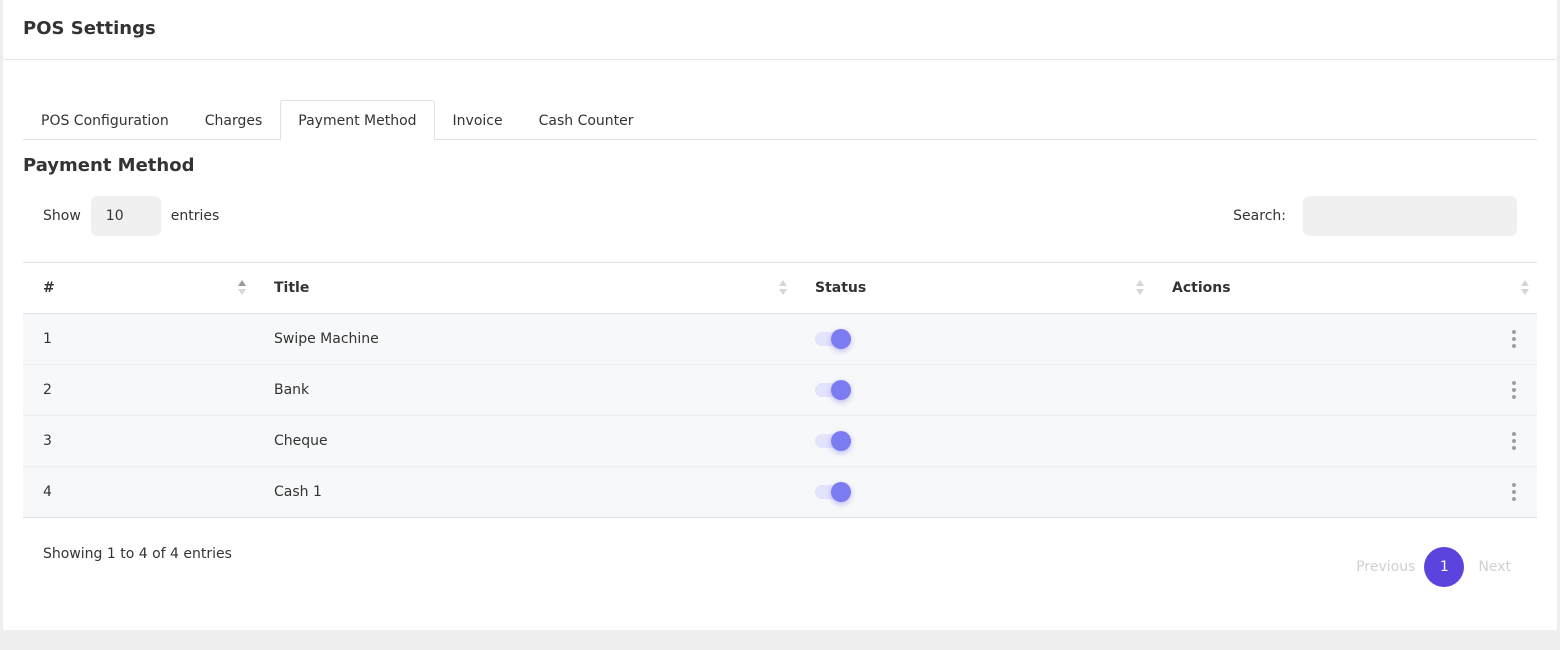 This screenshot has height=650, width=1560. What do you see at coordinates (478, 120) in the screenshot?
I see `tab-invoice: Invoice` at bounding box center [478, 120].